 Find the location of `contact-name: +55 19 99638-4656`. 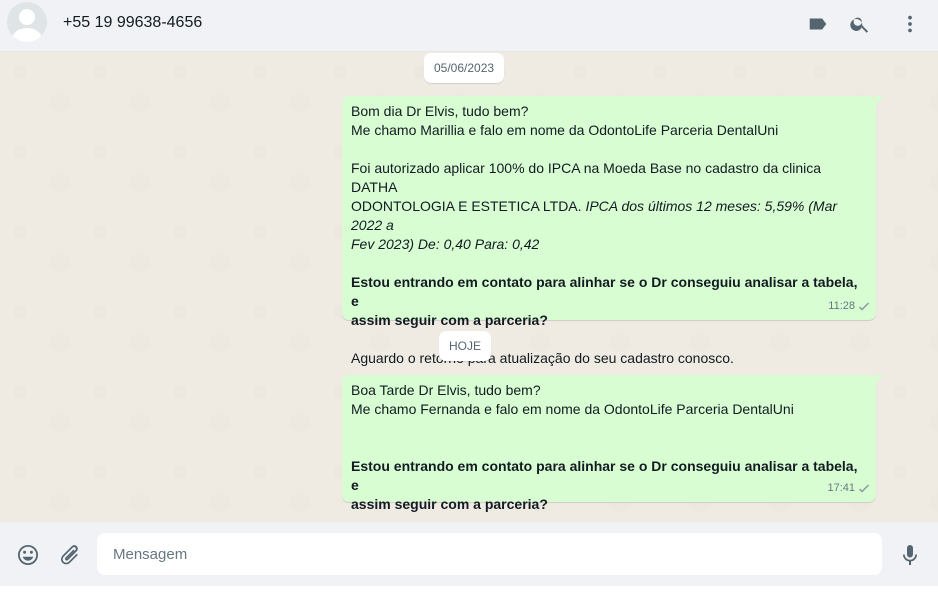

contact-name: +55 19 99638-4656 is located at coordinates (132, 23).